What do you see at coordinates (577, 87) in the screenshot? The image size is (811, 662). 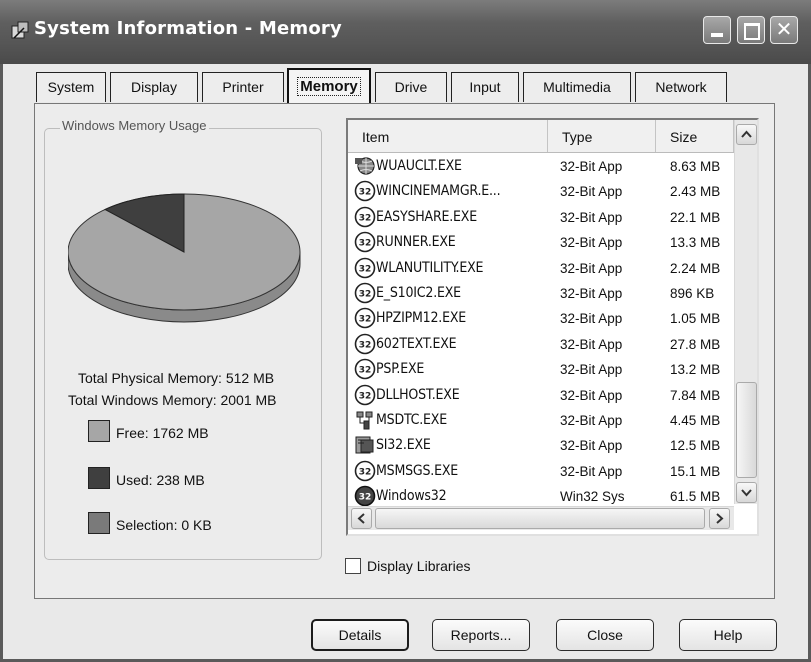 I see `tab-multimedia: Multimedia` at bounding box center [577, 87].